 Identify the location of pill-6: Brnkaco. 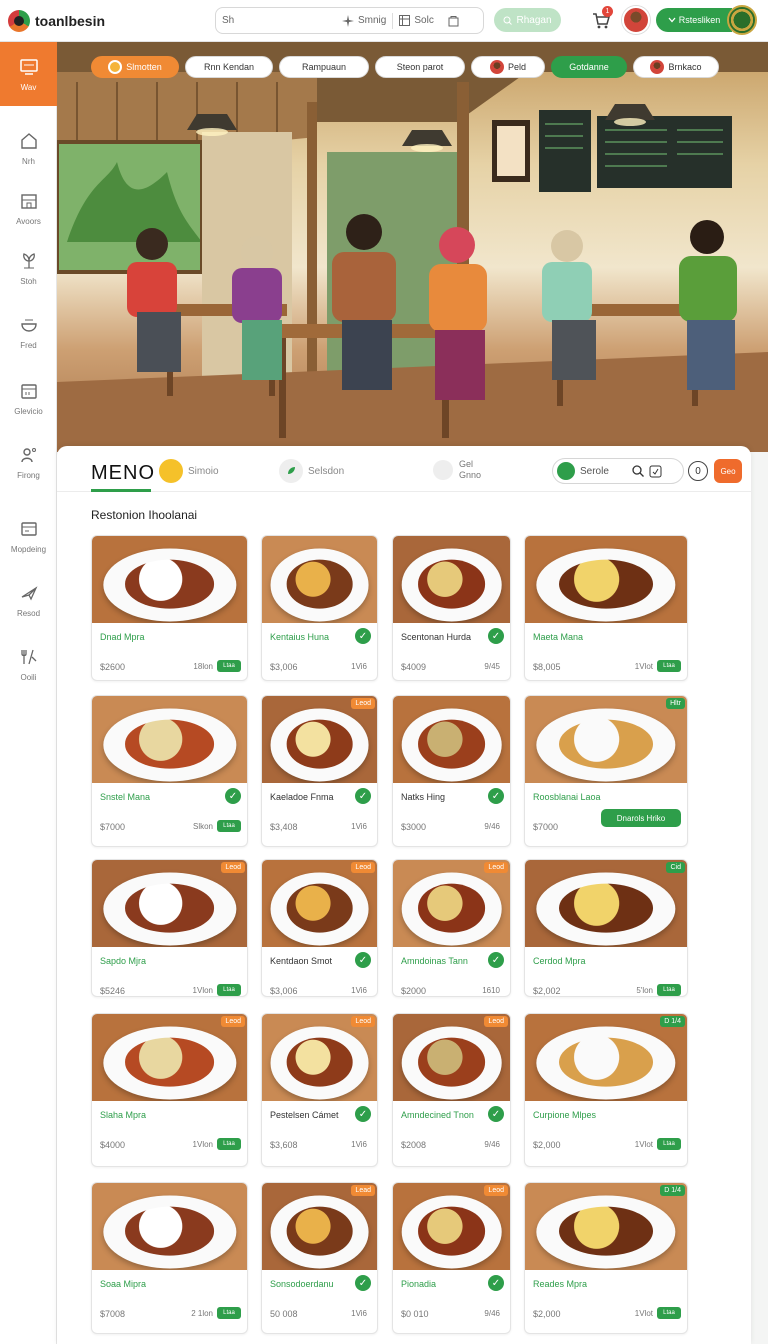
(676, 67).